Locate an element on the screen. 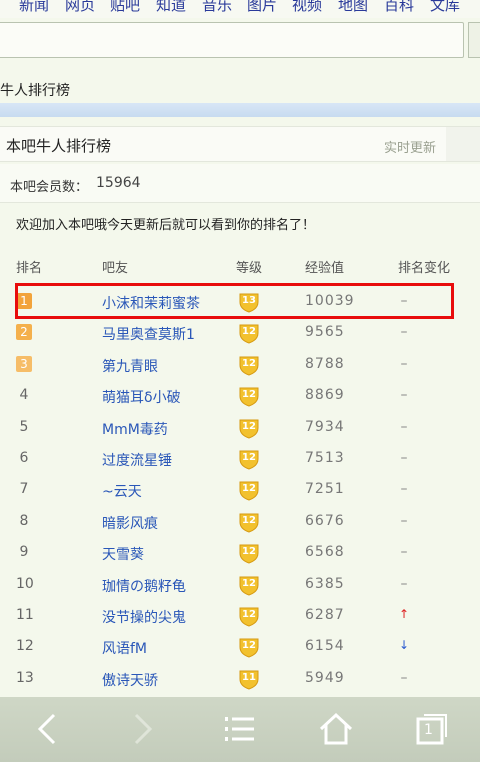  nav-images: 图片 is located at coordinates (262, 7).